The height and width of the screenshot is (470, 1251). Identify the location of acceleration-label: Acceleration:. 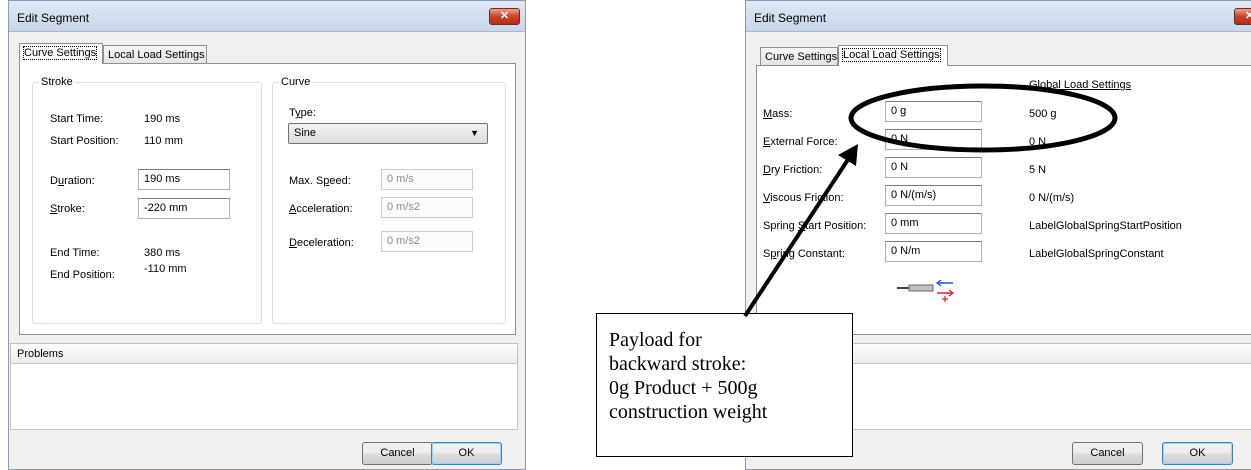
(321, 209).